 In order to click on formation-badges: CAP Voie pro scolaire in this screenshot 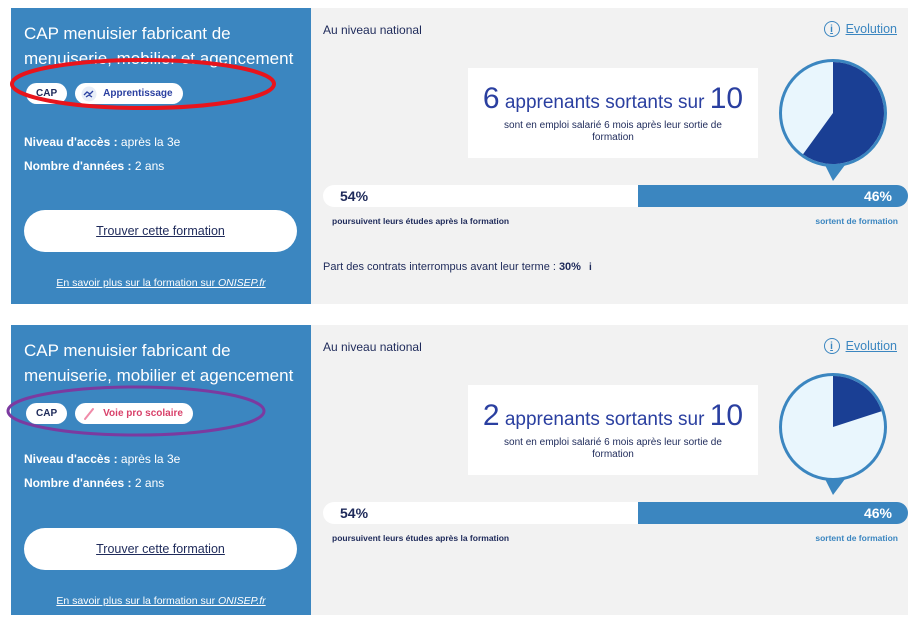, I will do `click(109, 413)`.